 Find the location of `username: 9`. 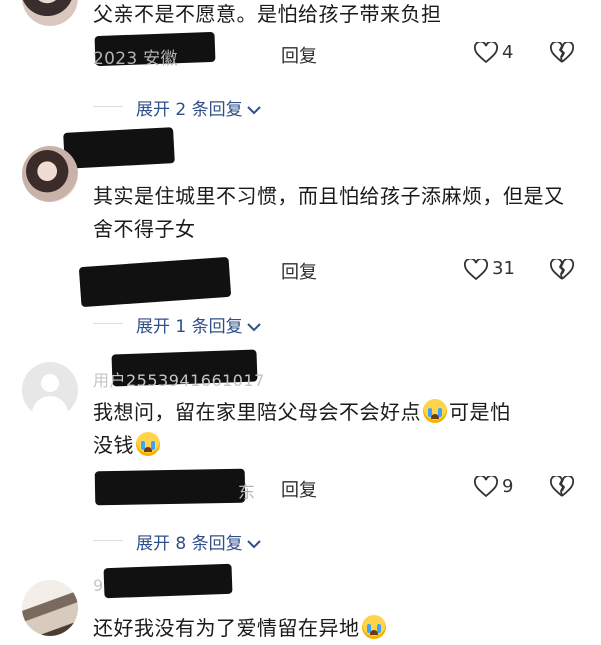

username: 9 is located at coordinates (98, 585).